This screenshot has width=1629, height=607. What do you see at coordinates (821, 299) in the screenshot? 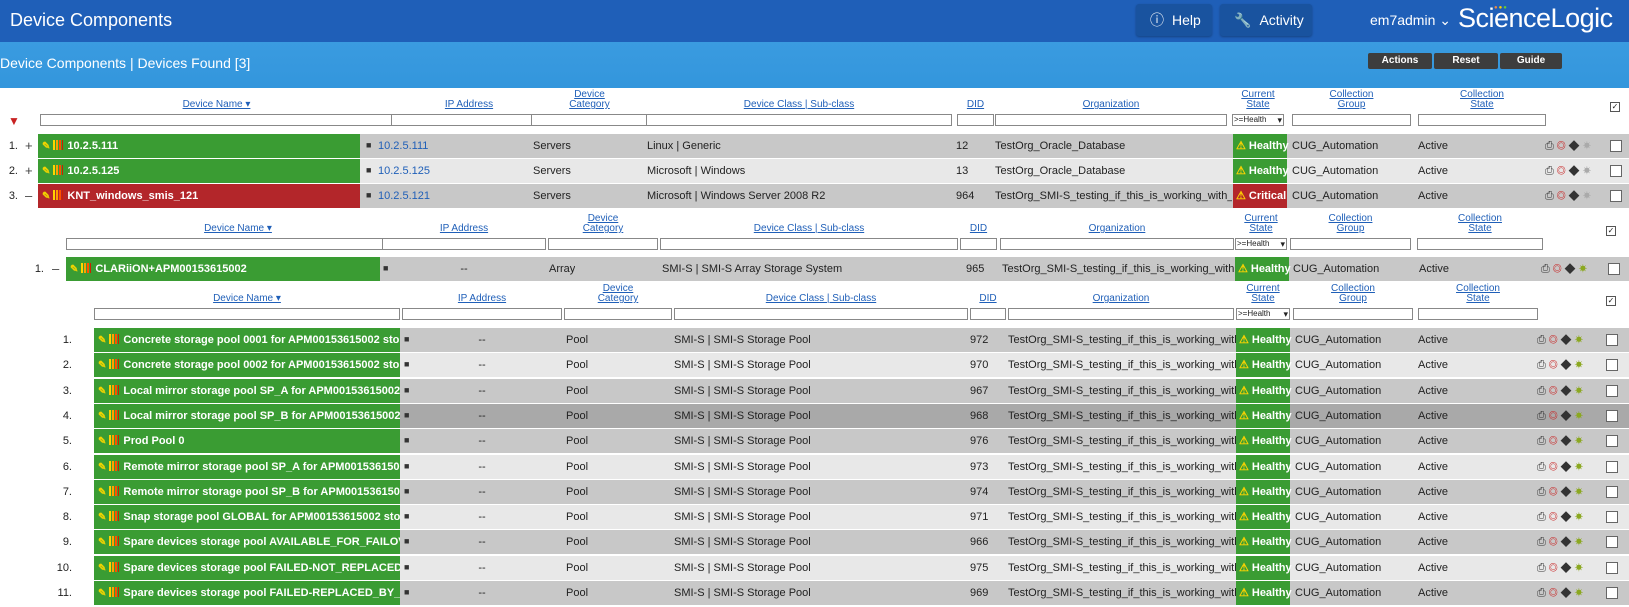
I see `col-header-device-class: Device Class | Sub-class` at bounding box center [821, 299].